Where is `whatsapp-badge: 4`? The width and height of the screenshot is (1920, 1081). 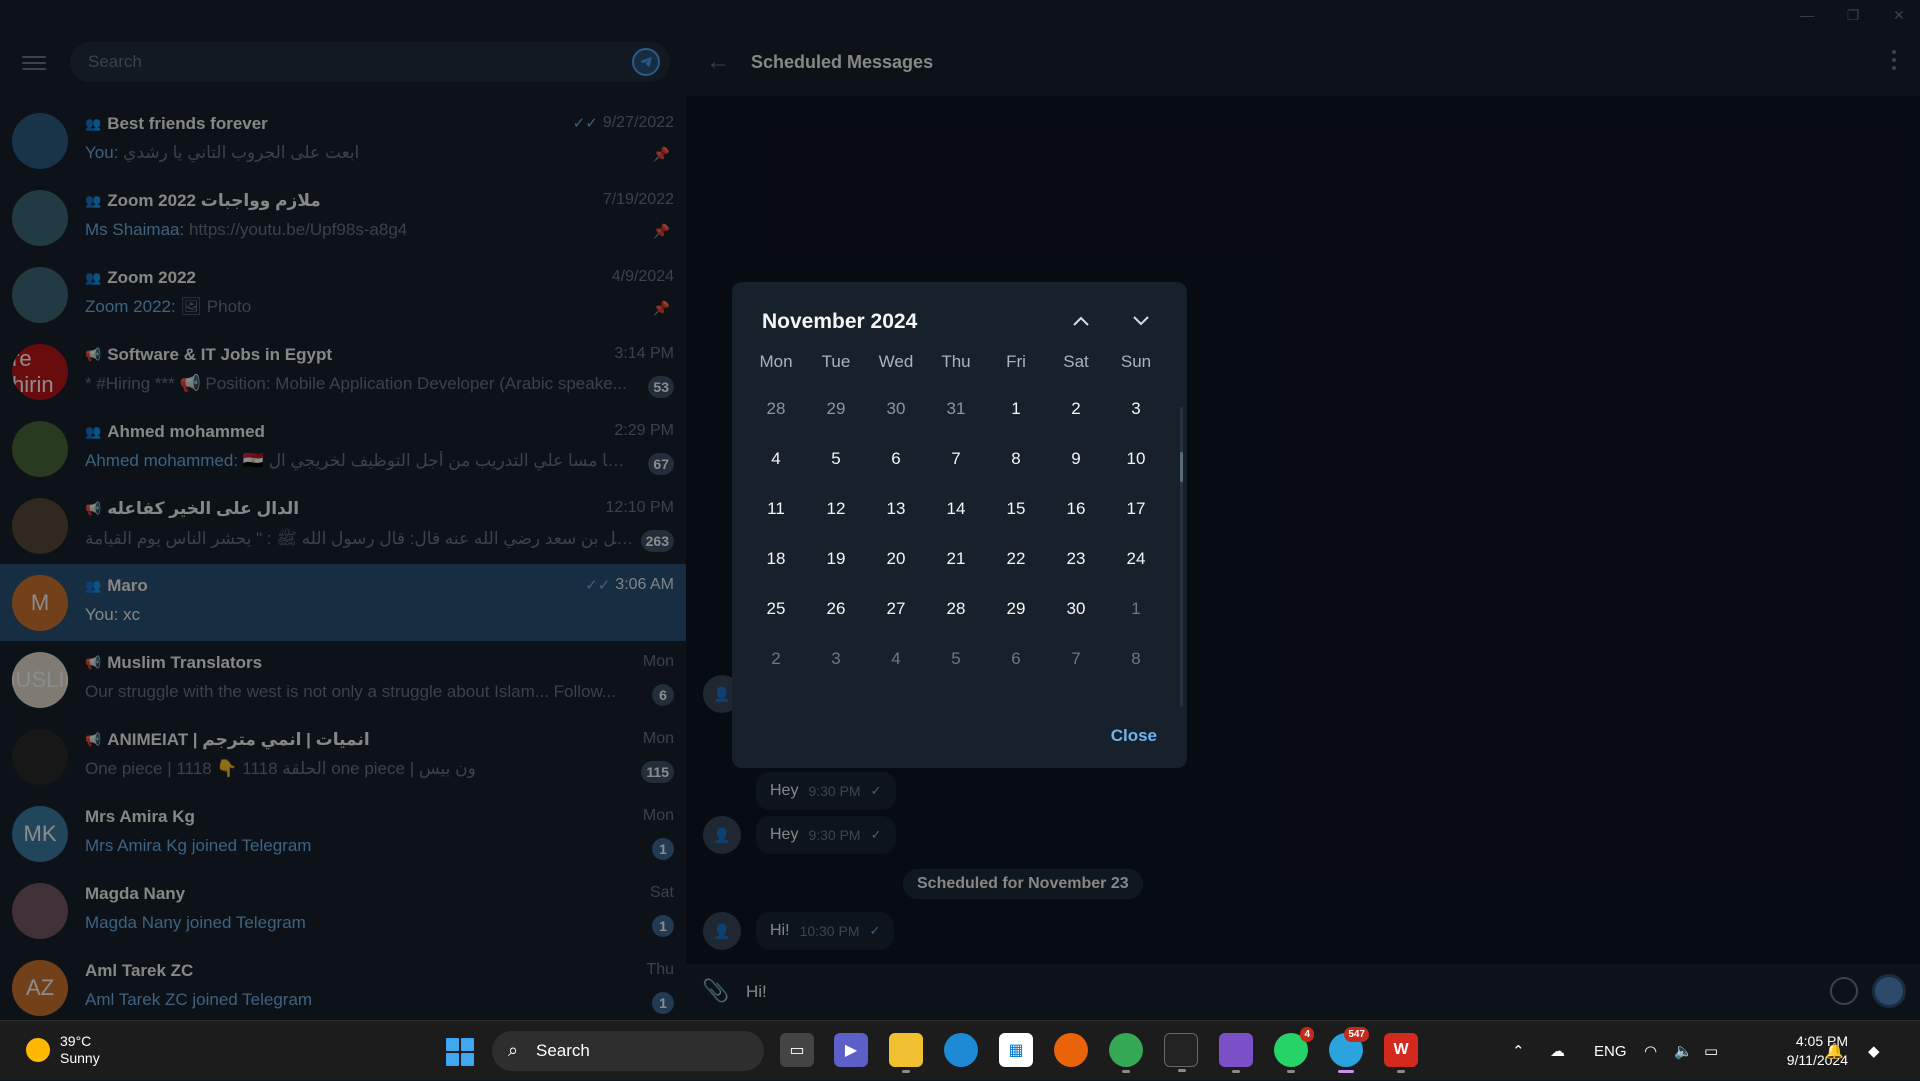
whatsapp-badge: 4 is located at coordinates (1307, 1034).